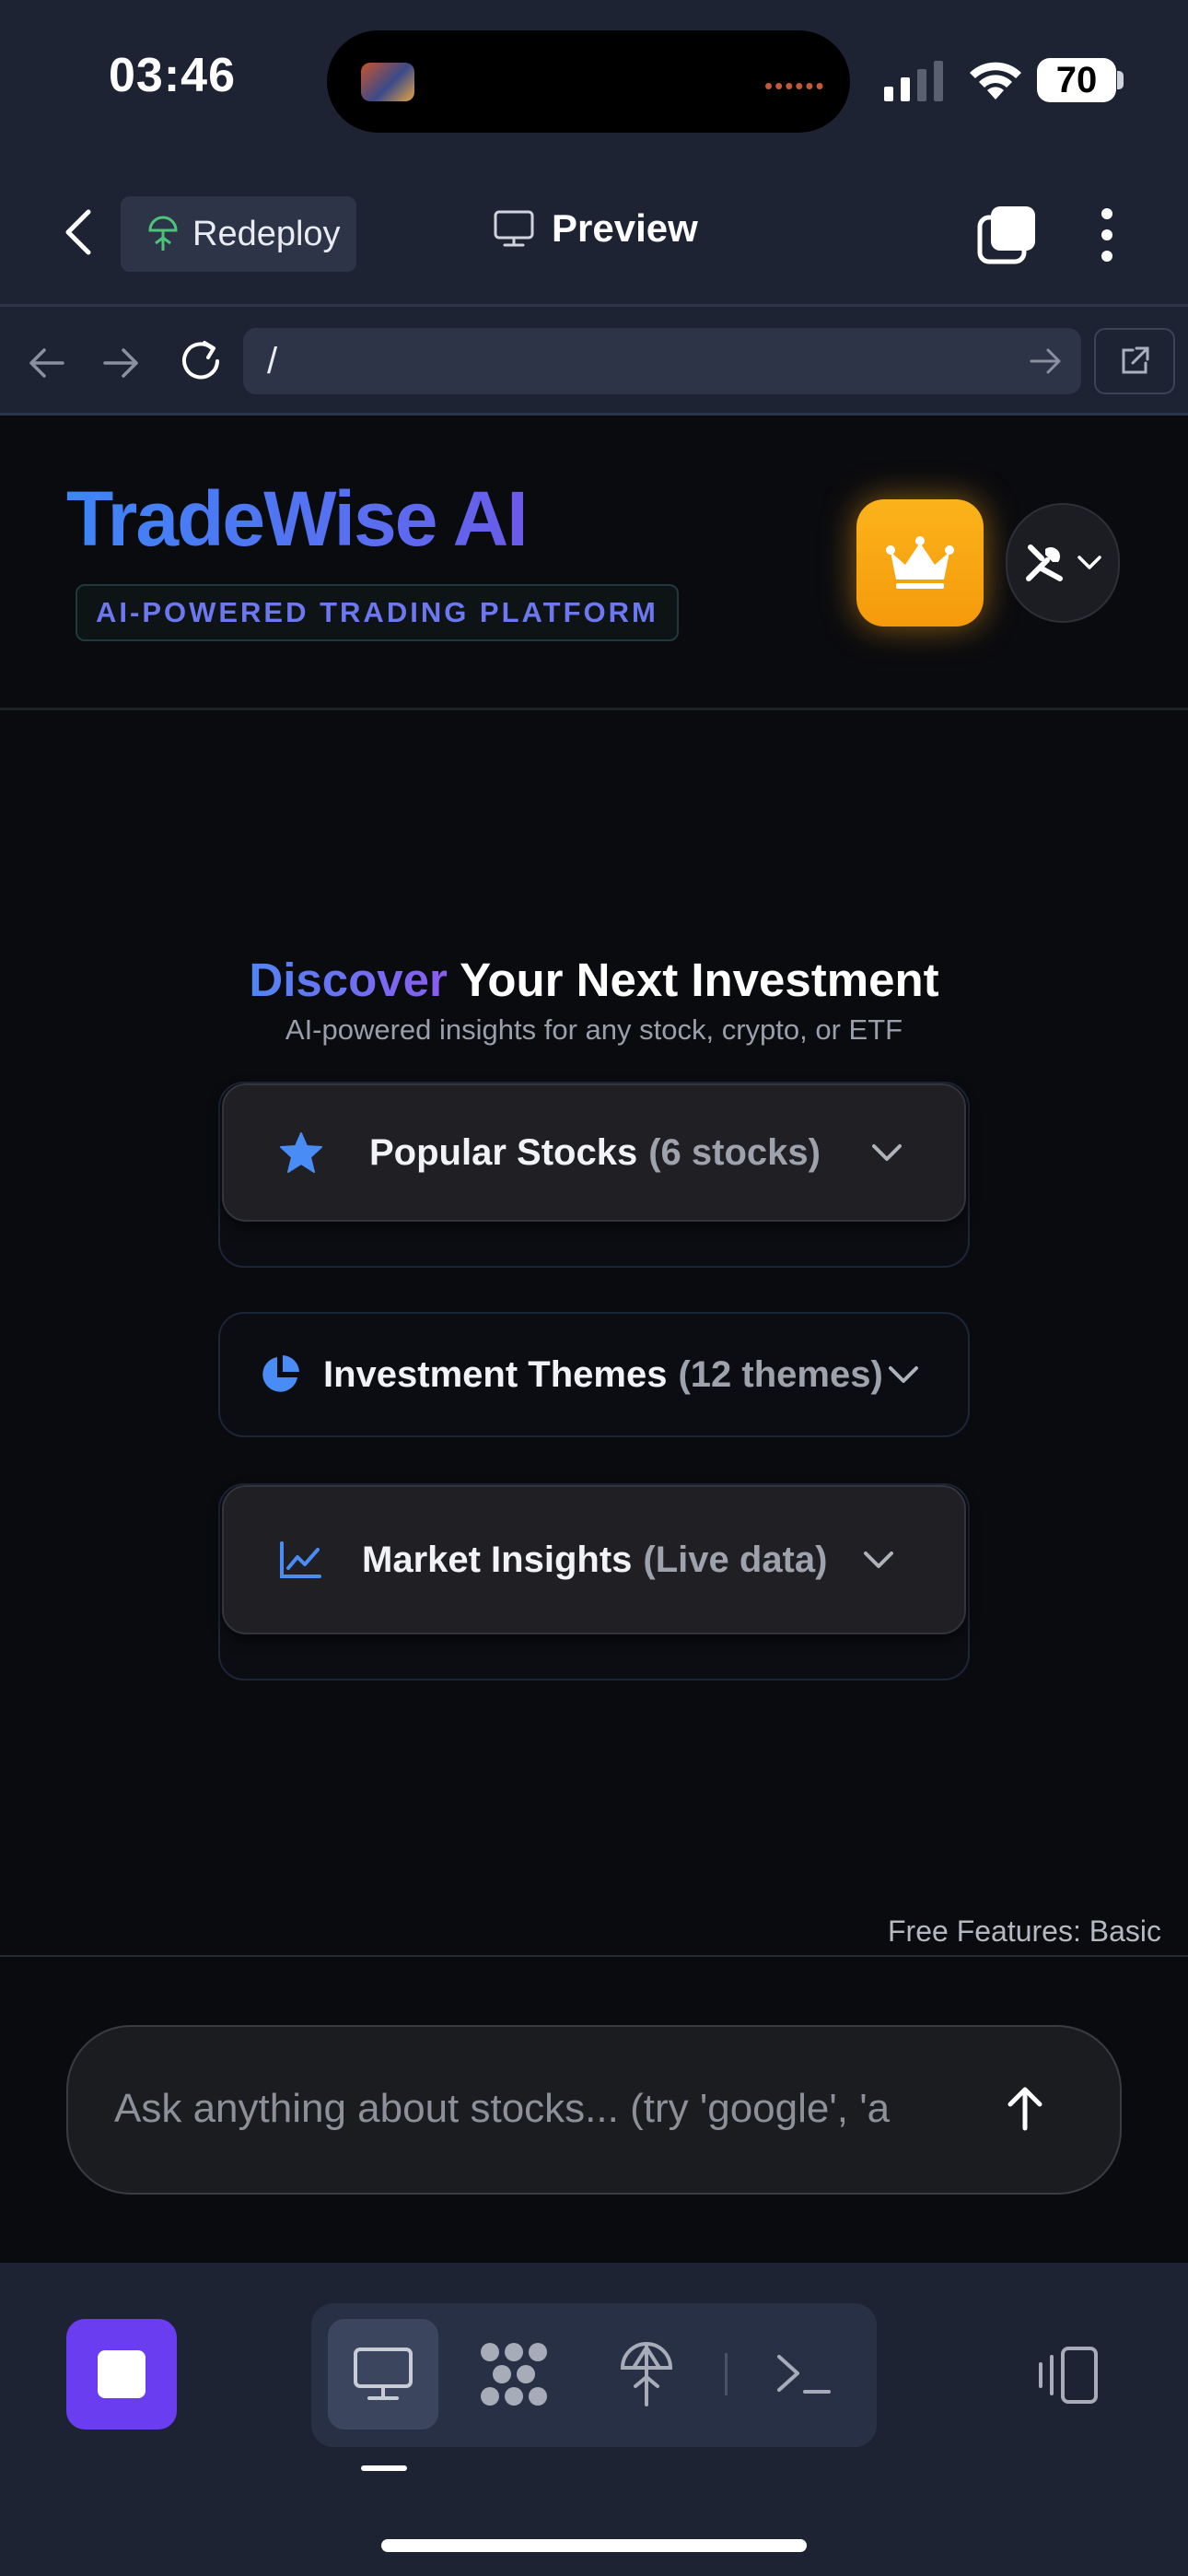 The image size is (1188, 2576). Describe the element at coordinates (297, 518) in the screenshot. I see `brand-logo-text: TradeWise AI` at that location.